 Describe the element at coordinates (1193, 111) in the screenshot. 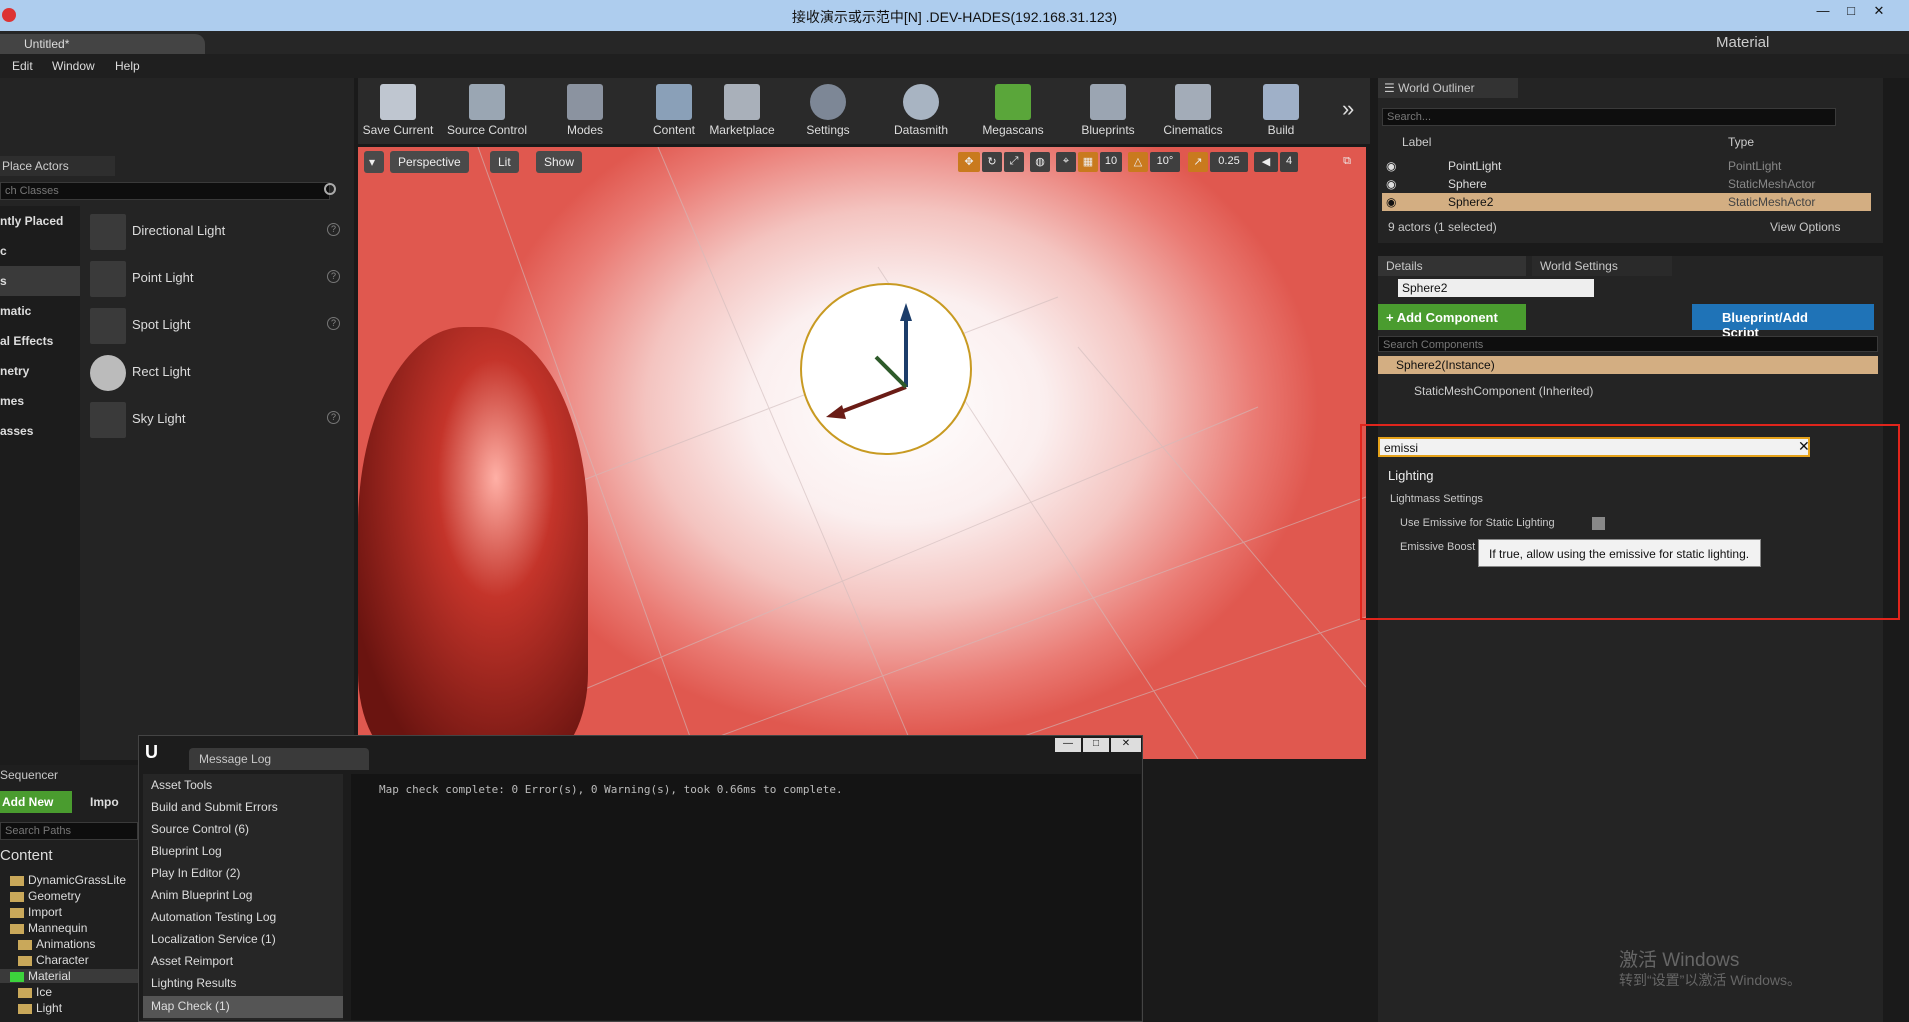

I see `cinematics-button: Cinematics` at that location.